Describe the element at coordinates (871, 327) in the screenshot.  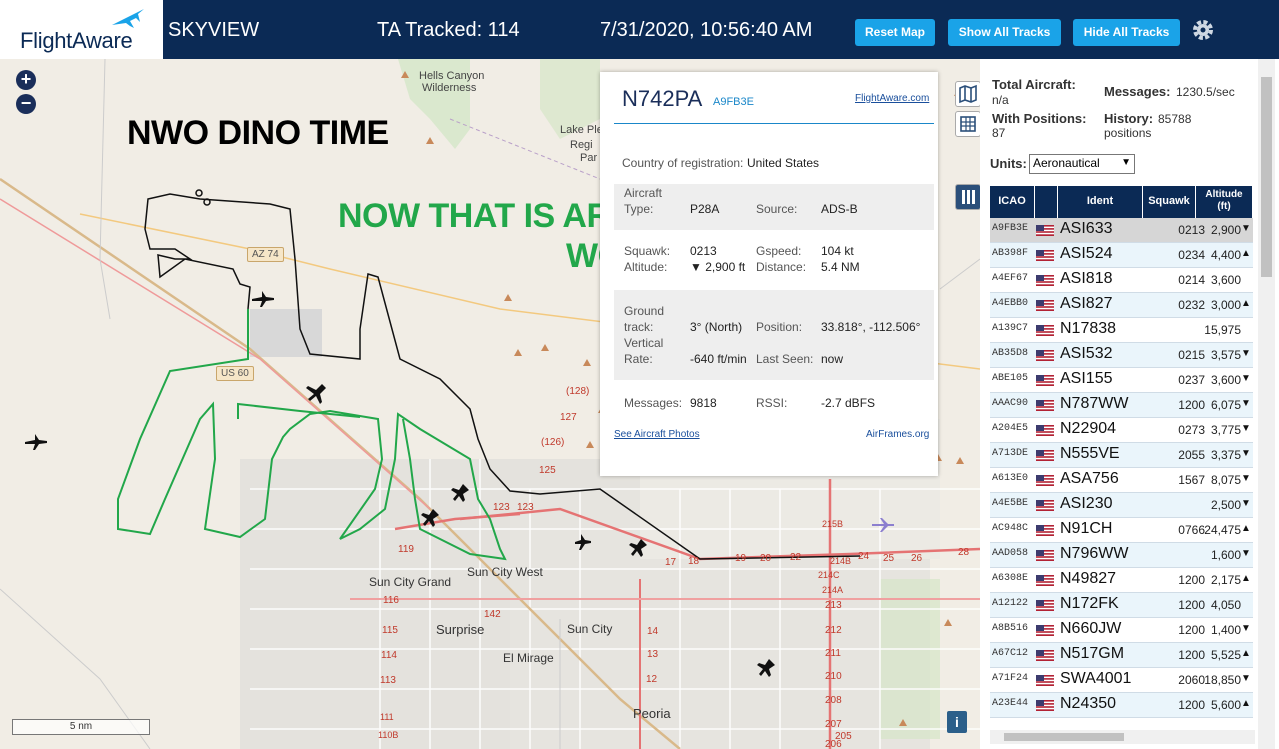
I see `position-value: 33.818°, -112.506°` at that location.